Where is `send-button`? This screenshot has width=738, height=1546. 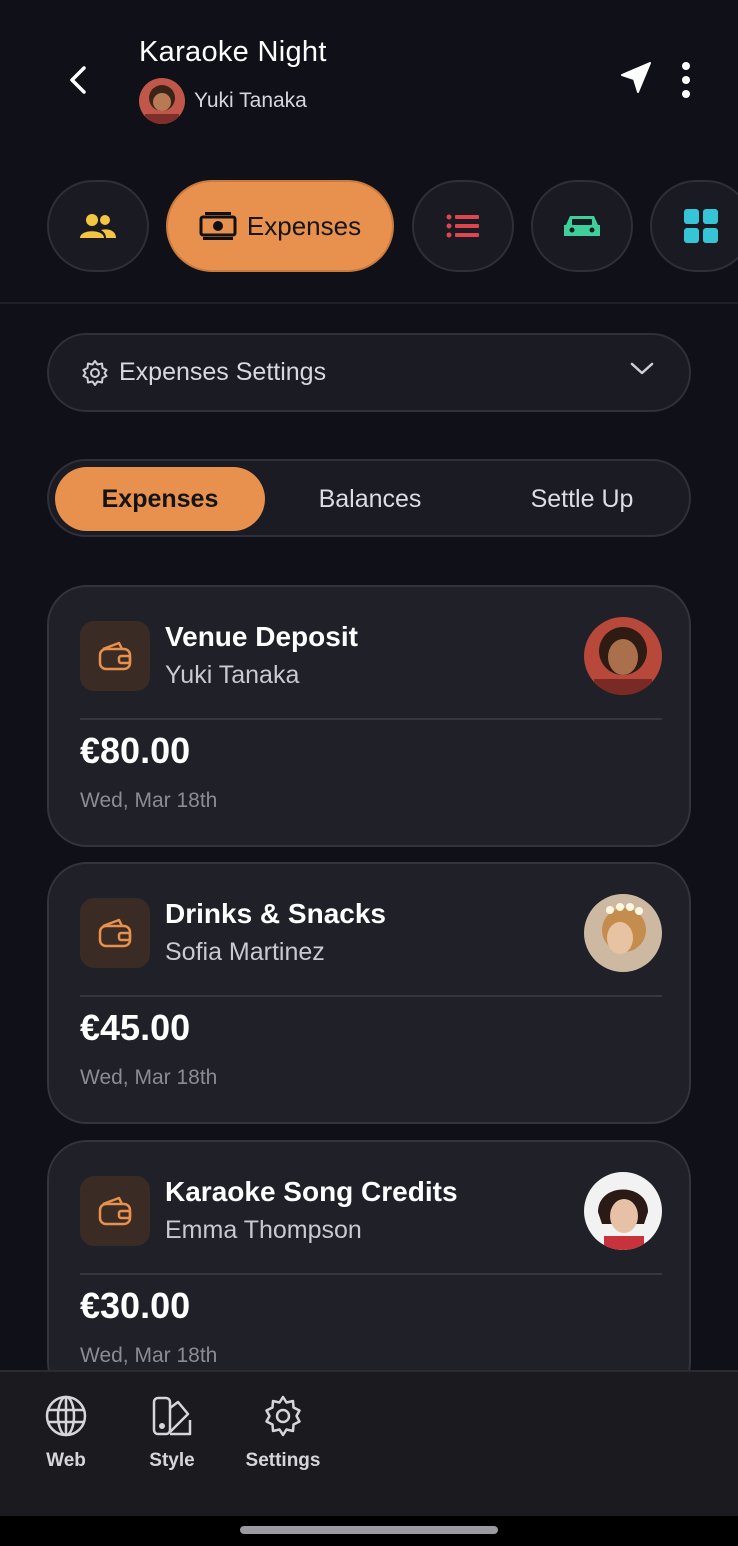 send-button is located at coordinates (636, 78).